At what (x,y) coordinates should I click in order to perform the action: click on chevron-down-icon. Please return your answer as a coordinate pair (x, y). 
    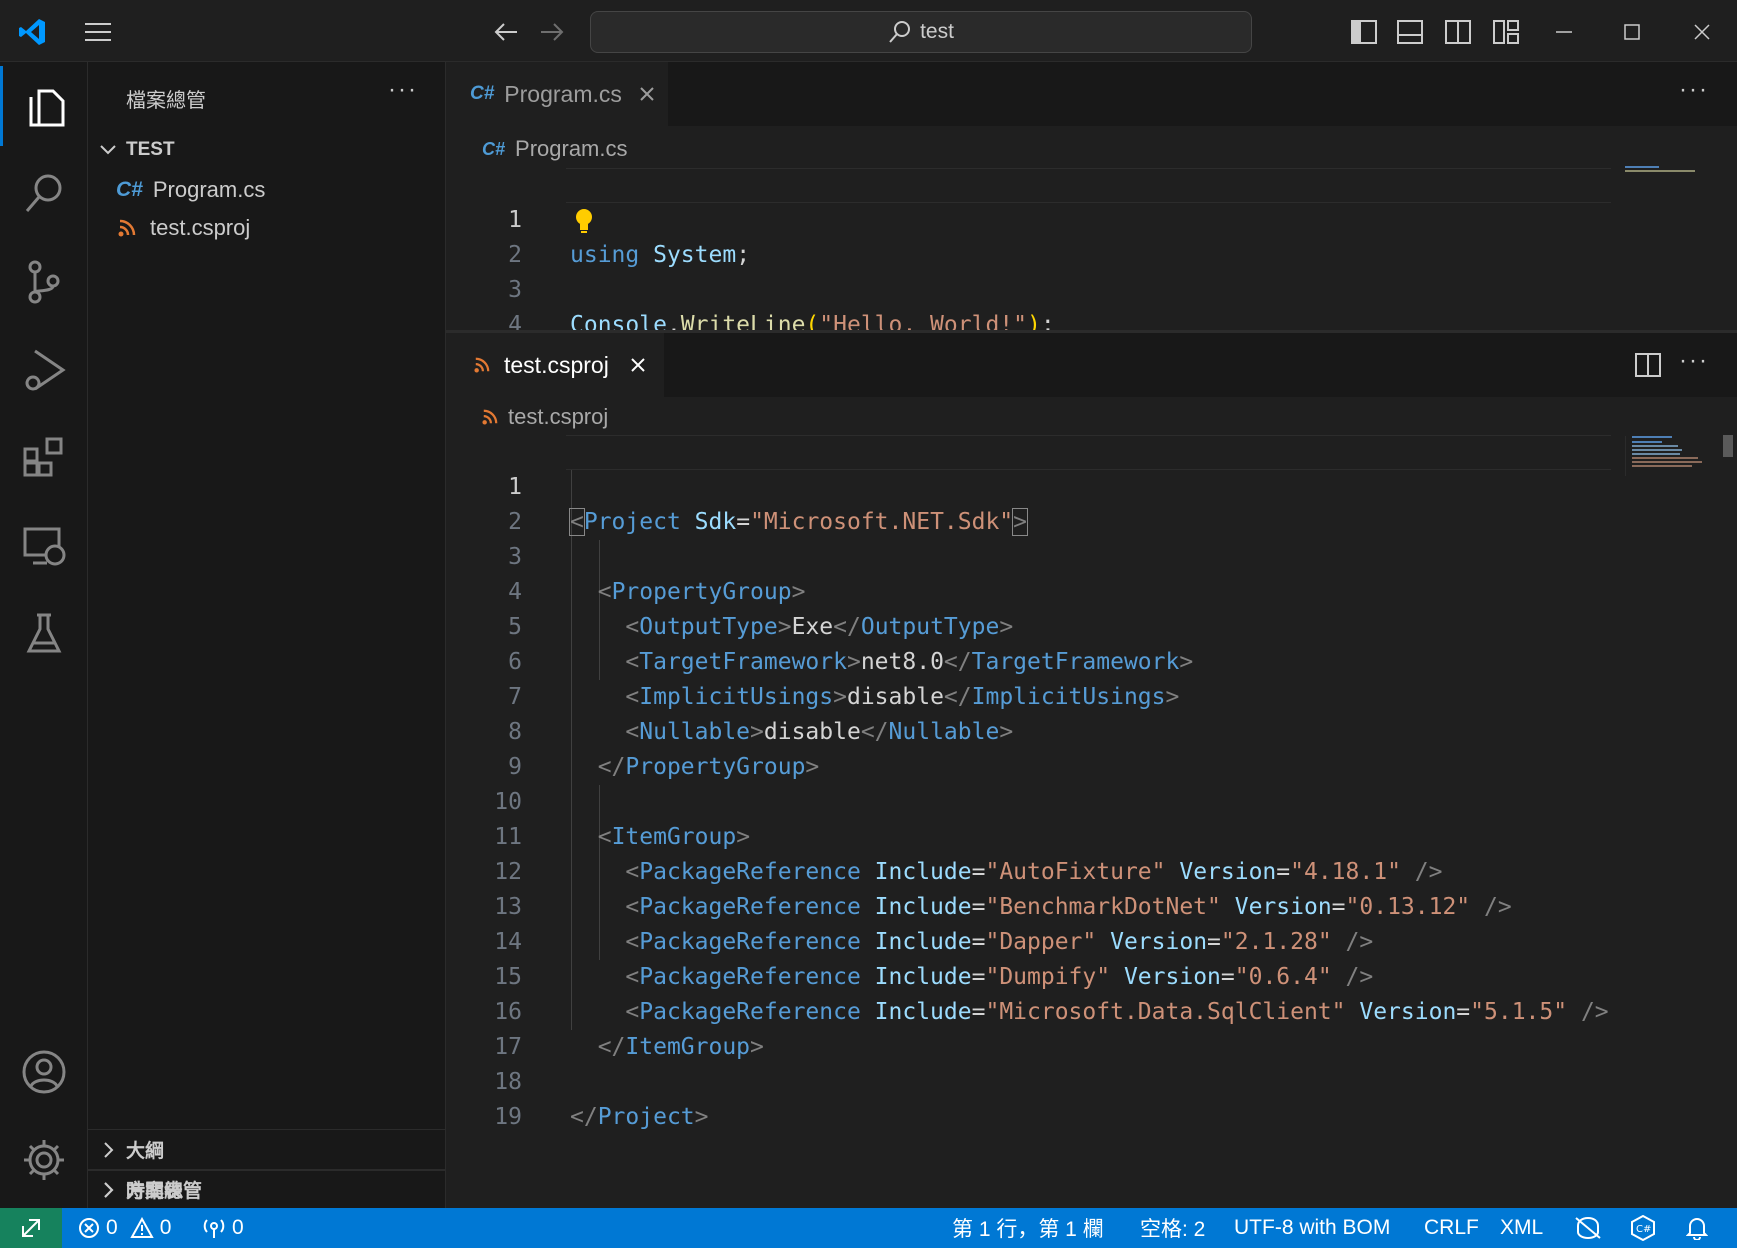
    Looking at the image, I should click on (108, 150).